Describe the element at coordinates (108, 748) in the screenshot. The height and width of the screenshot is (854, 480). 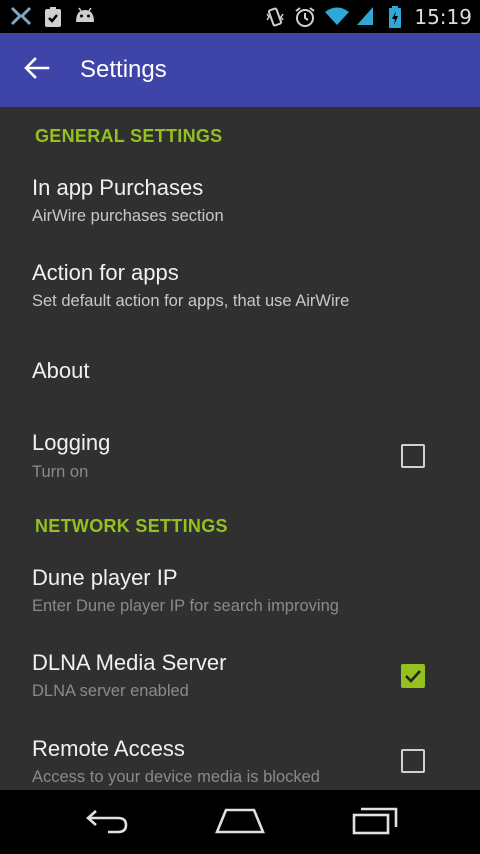
I see `pref-title: Remote Access` at that location.